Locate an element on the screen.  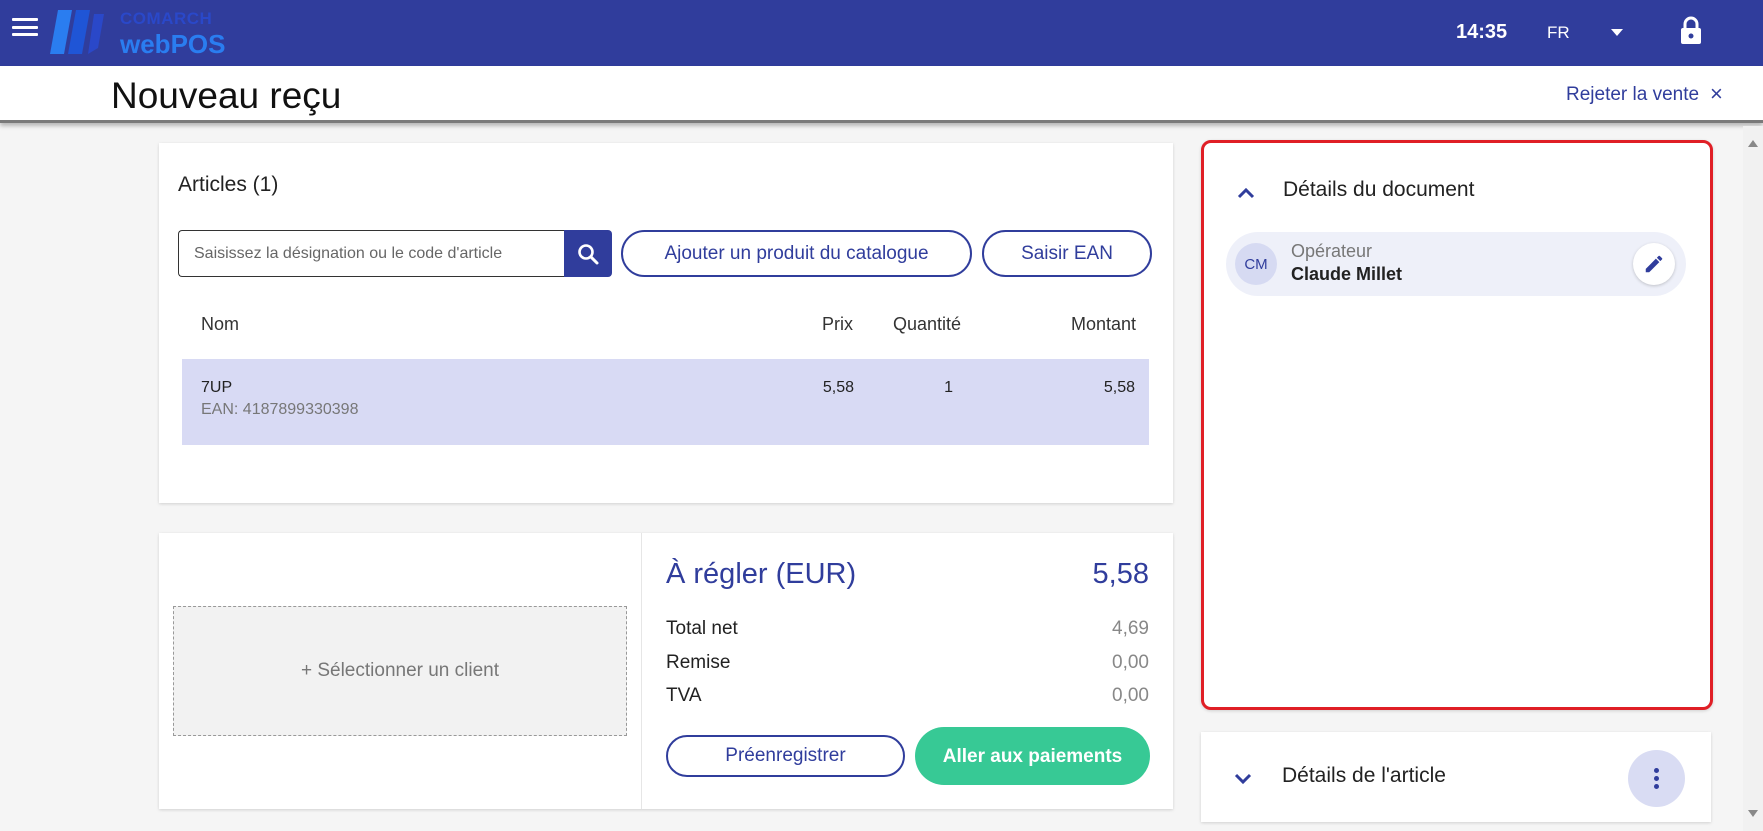
chevron-down-icon is located at coordinates (1243, 778).